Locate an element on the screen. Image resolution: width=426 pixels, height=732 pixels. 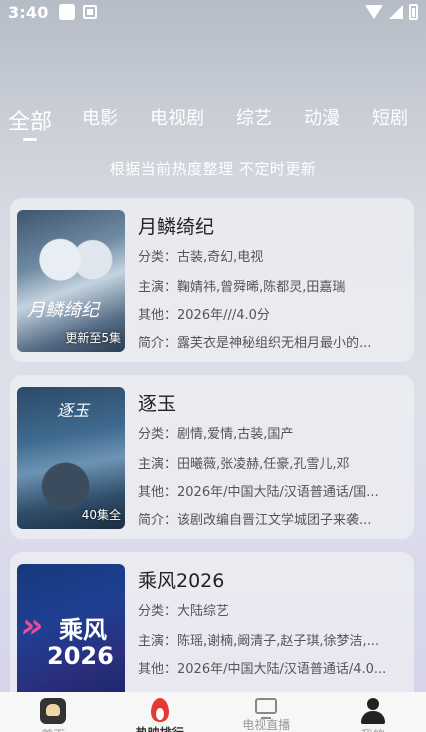
notification-icon is located at coordinates (66, 12).